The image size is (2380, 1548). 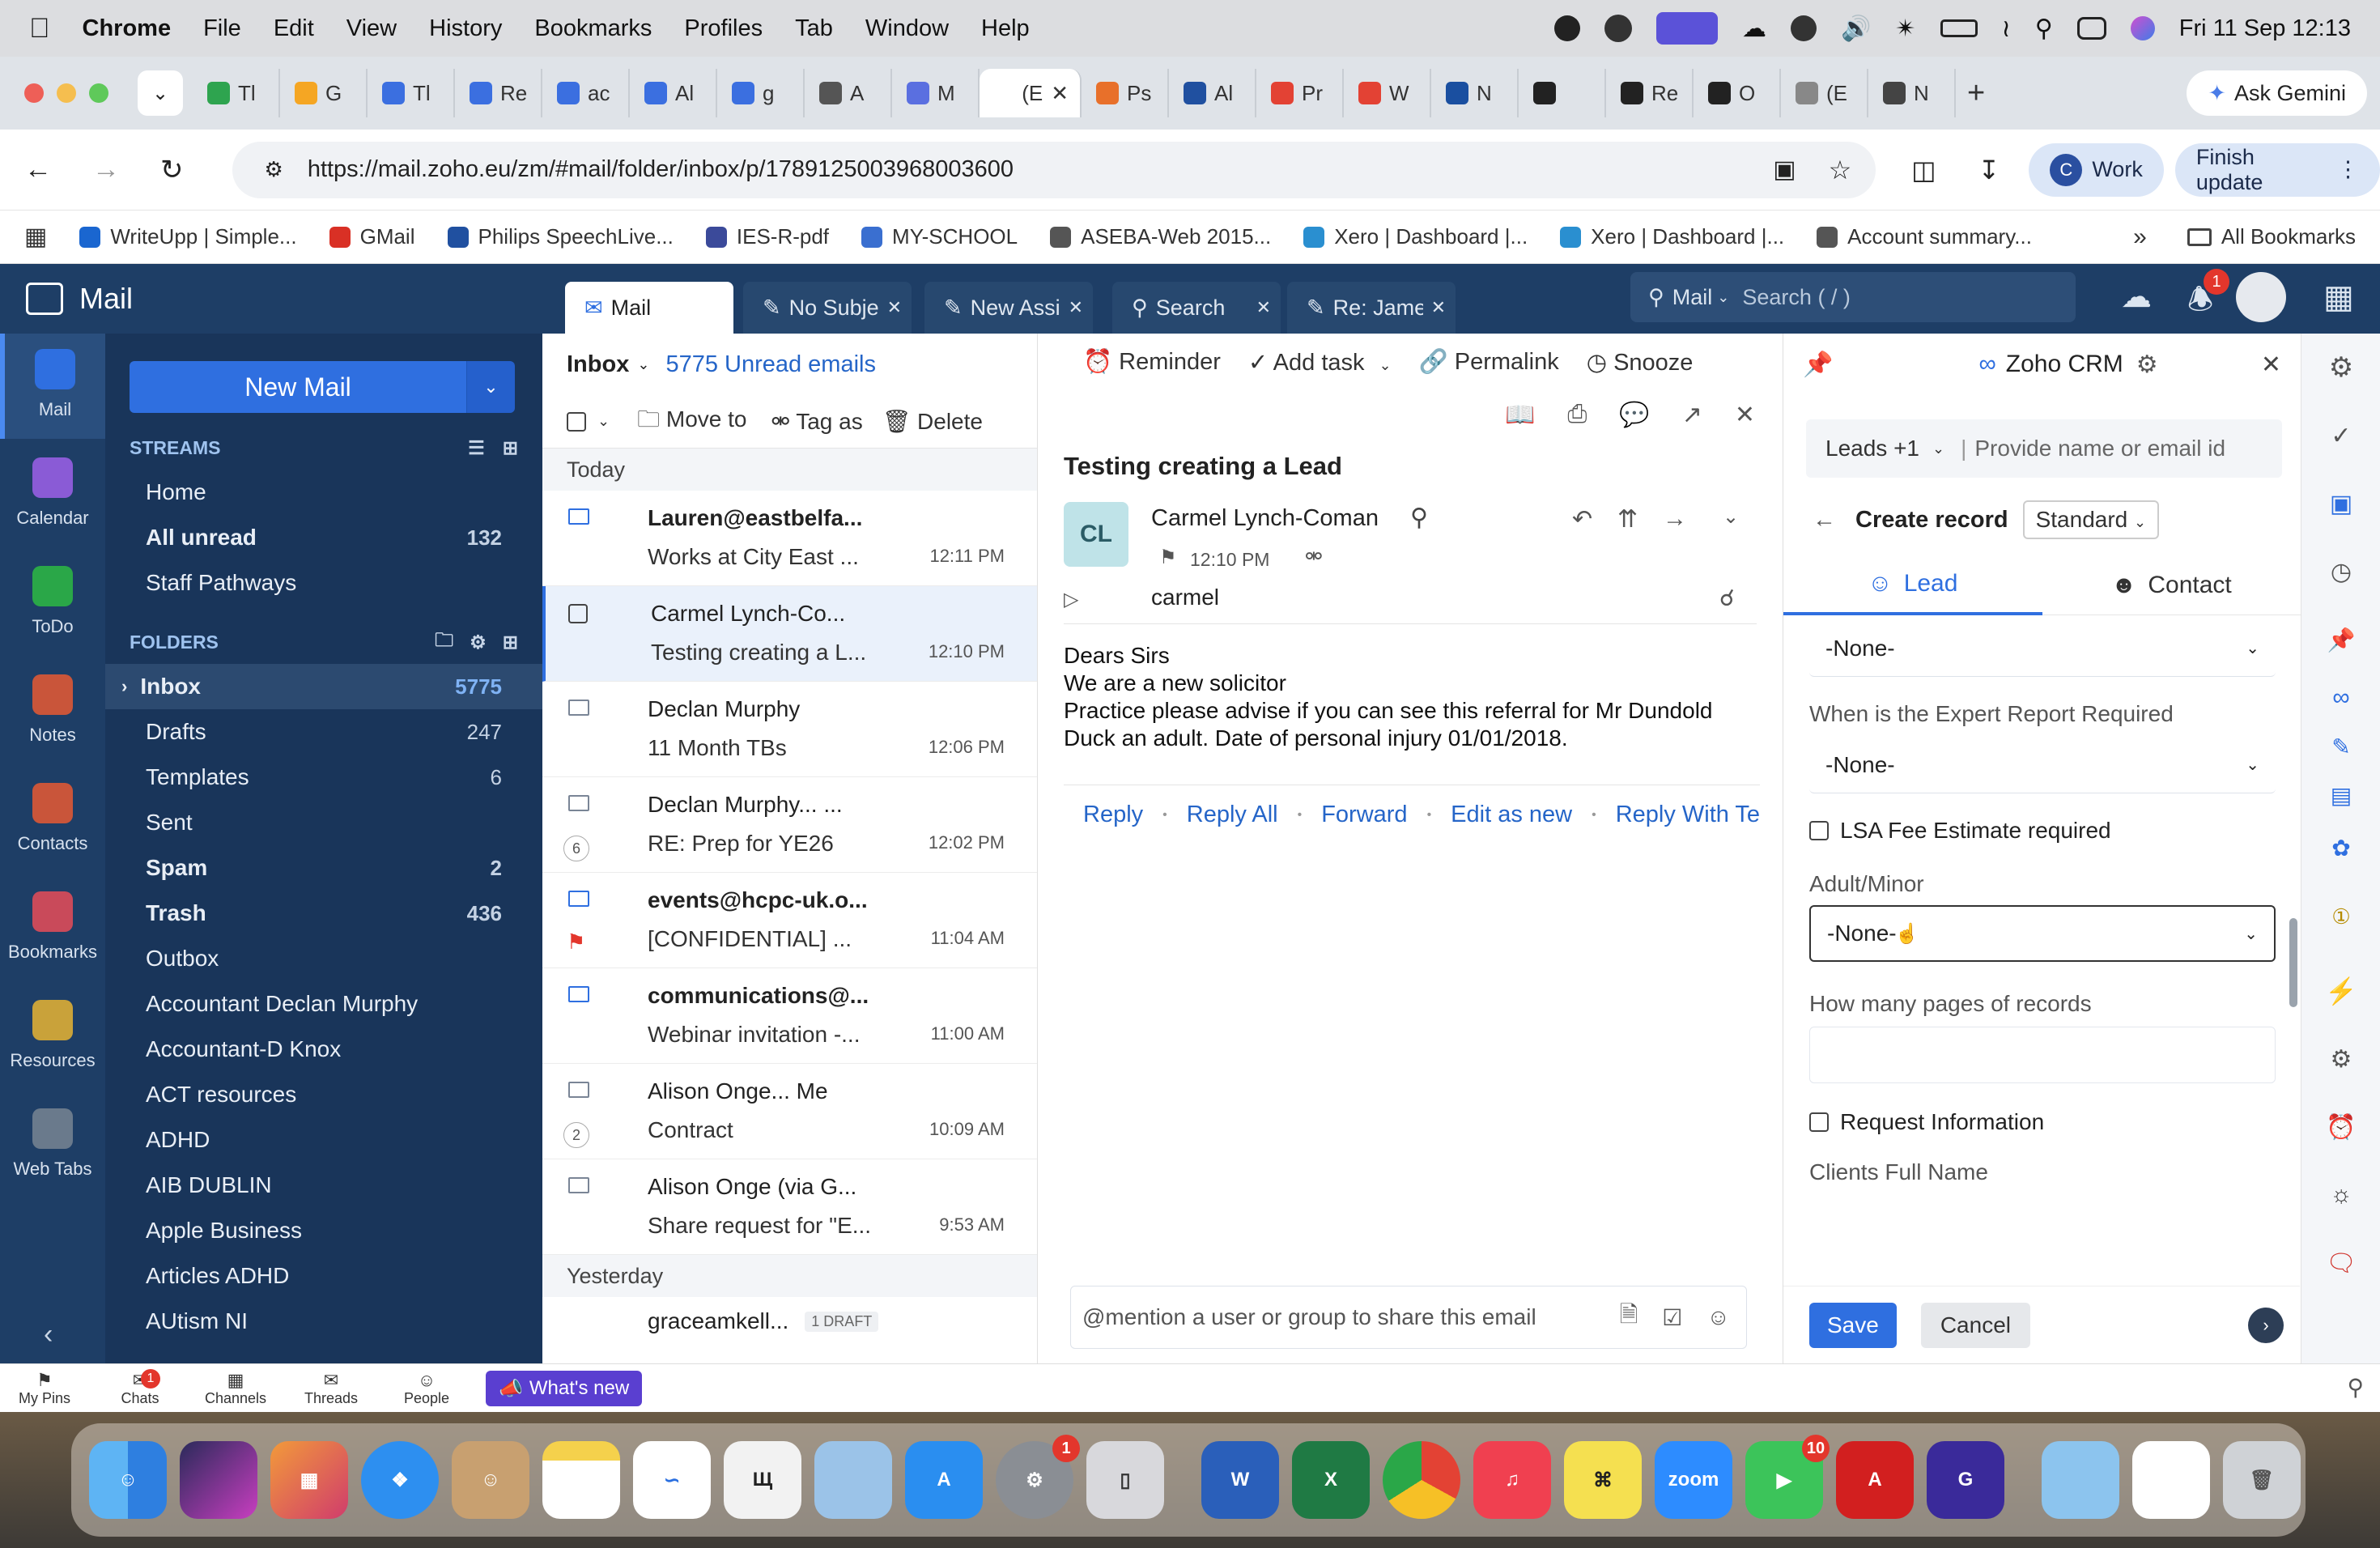 What do you see at coordinates (172, 170) in the screenshot?
I see `reload-icon: ↻` at bounding box center [172, 170].